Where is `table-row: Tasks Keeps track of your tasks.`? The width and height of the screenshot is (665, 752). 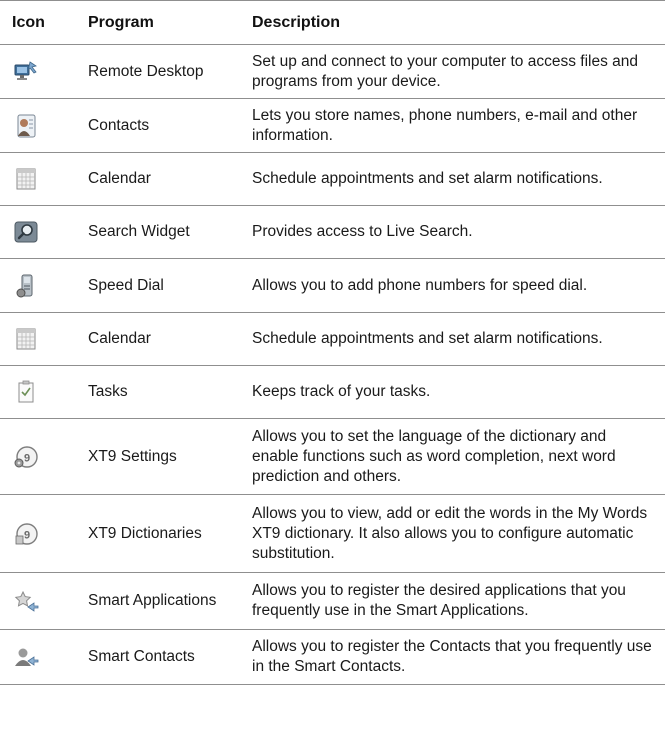 table-row: Tasks Keeps track of your tasks. is located at coordinates (332, 392).